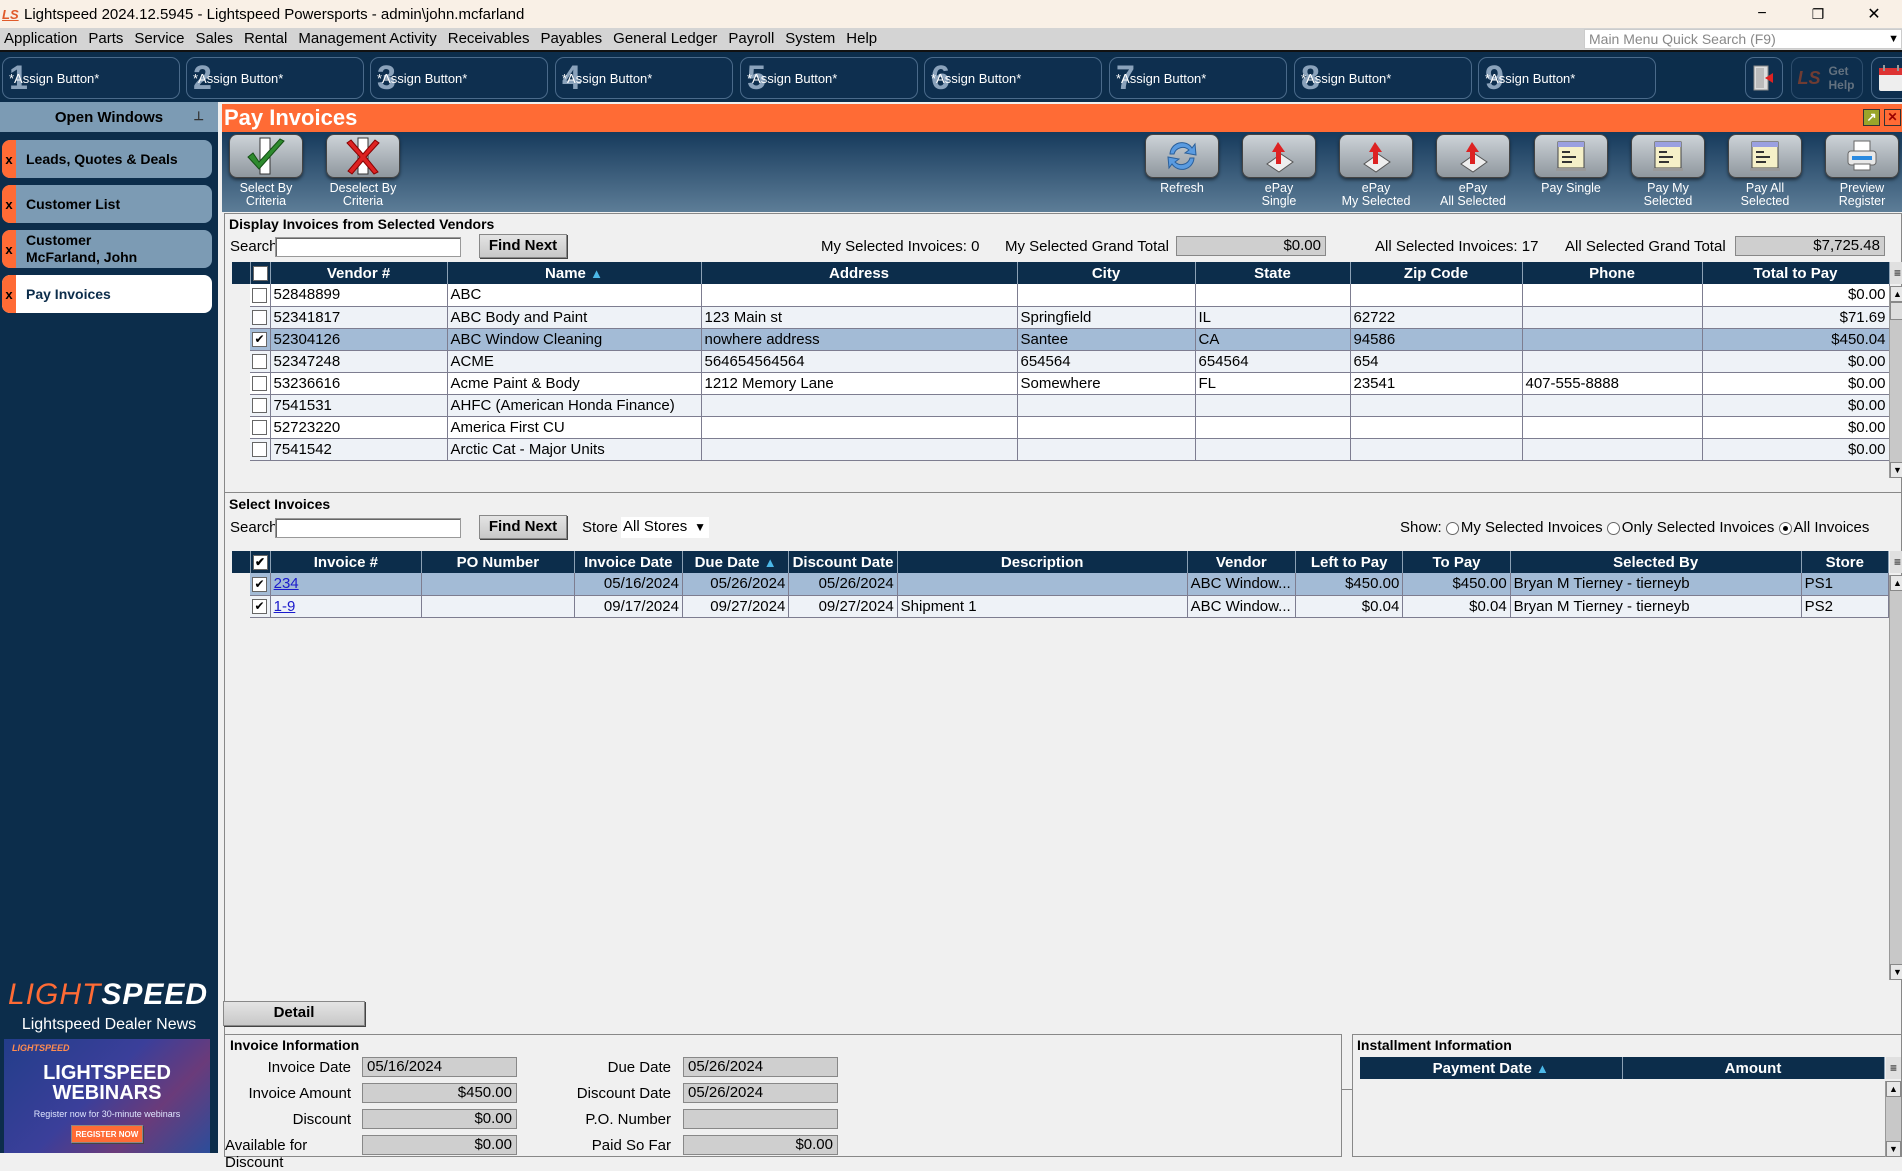  I want to click on col-store: Store, so click(1845, 562).